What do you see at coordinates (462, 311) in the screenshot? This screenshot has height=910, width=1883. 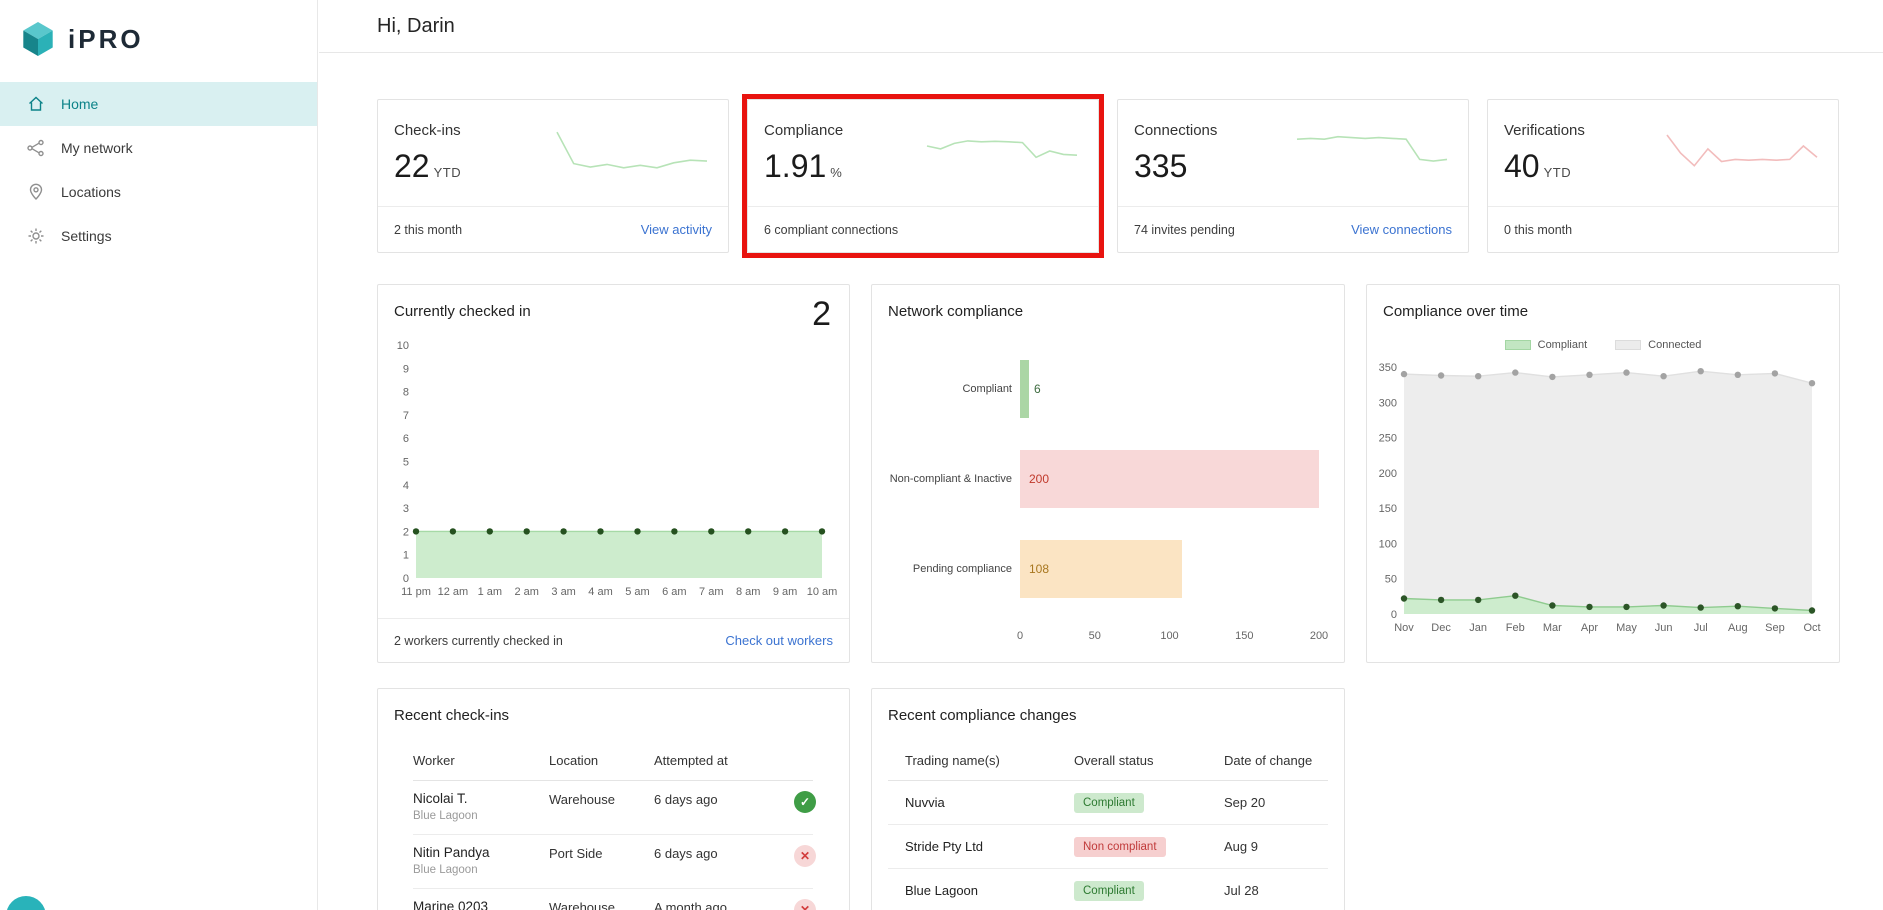 I see `panel-title: Currently checked in` at bounding box center [462, 311].